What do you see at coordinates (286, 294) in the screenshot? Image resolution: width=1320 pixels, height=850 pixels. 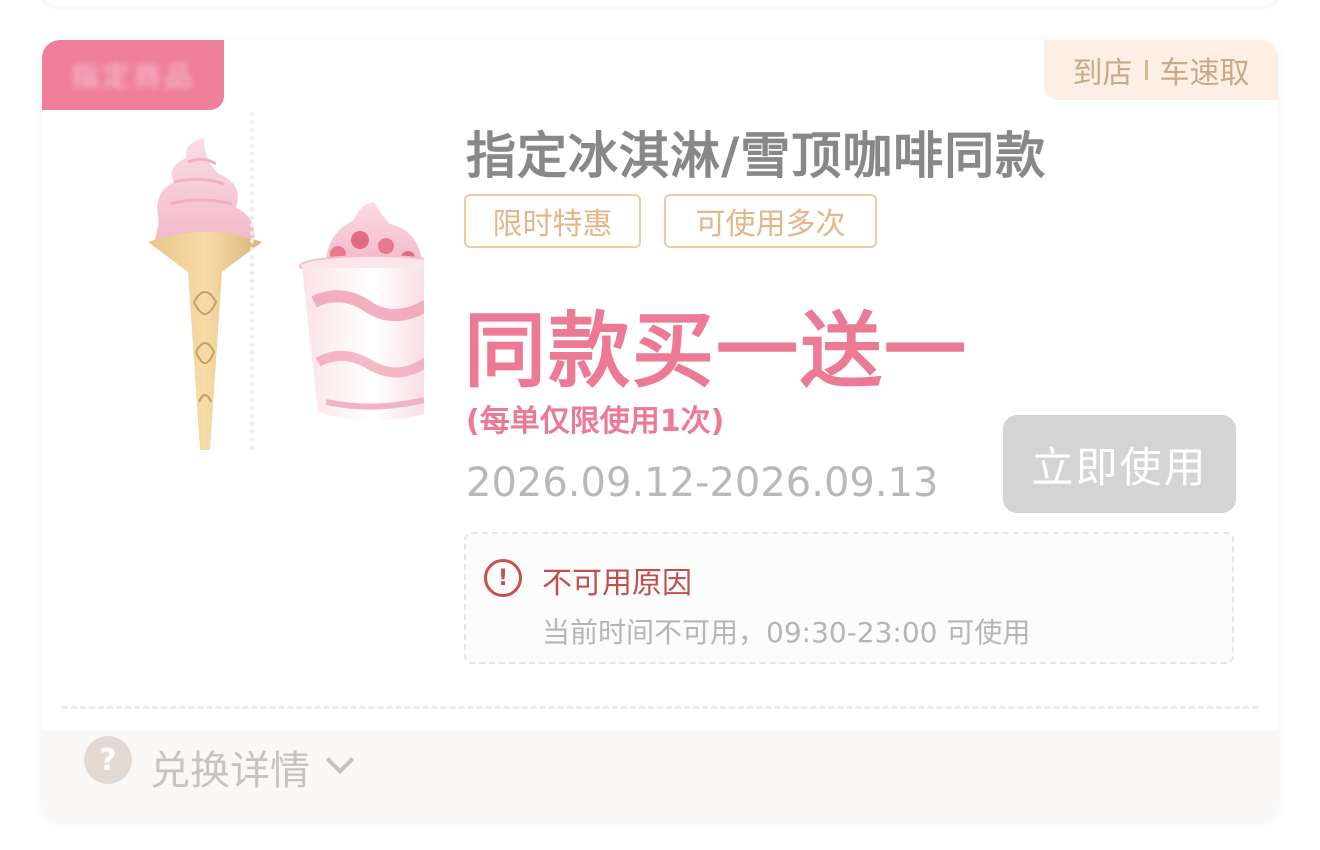 I see `product-image` at bounding box center [286, 294].